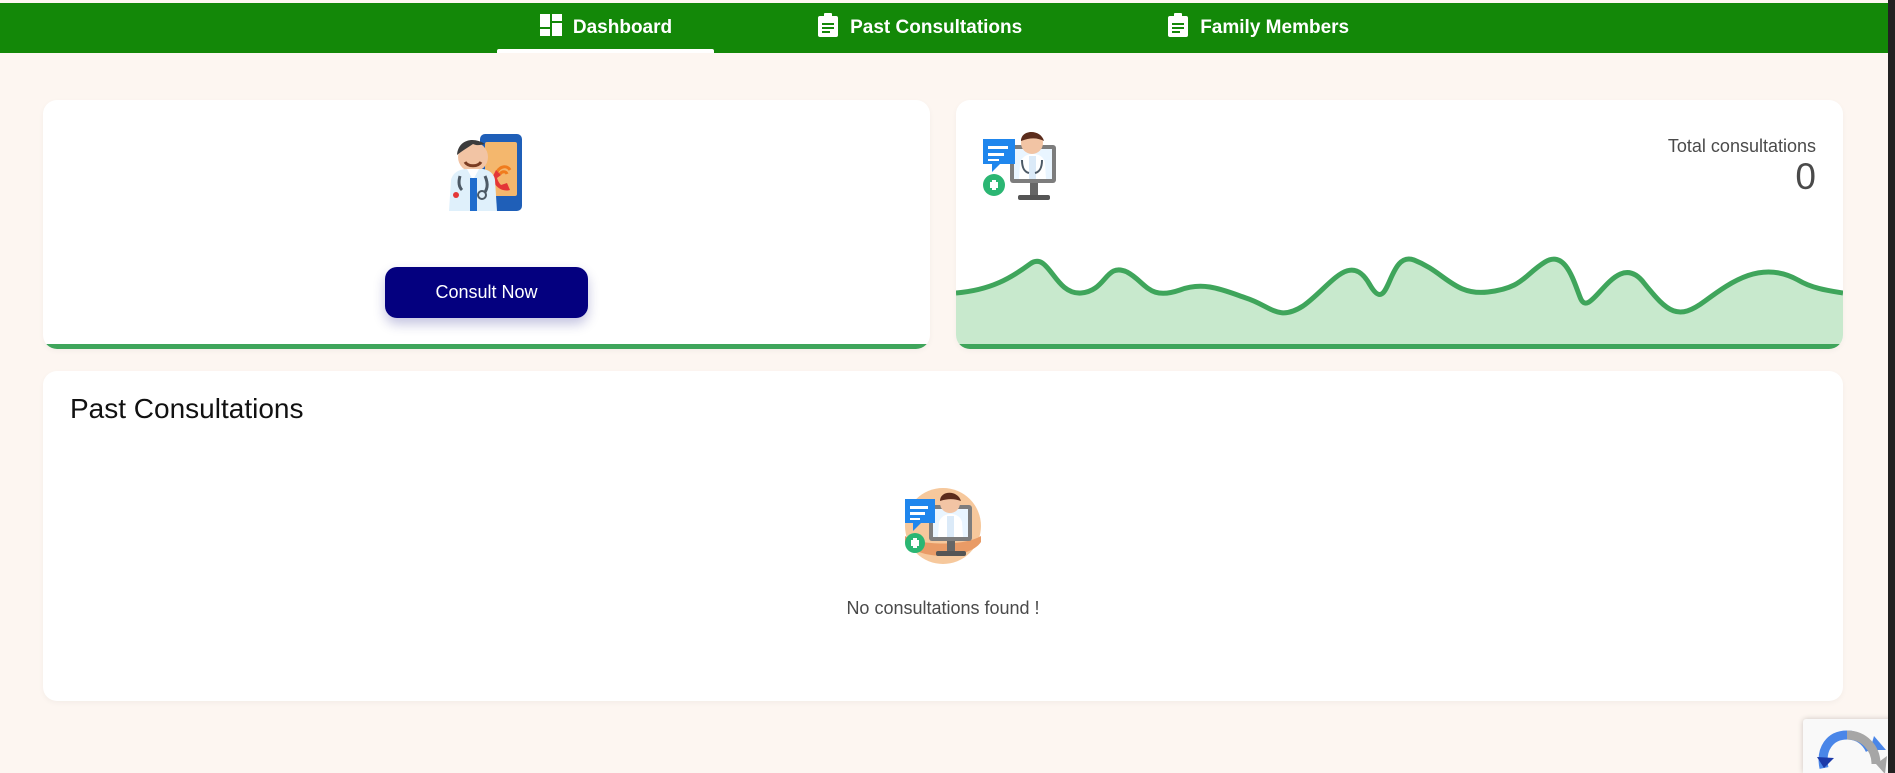 Image resolution: width=1895 pixels, height=773 pixels. Describe the element at coordinates (1852, 751) in the screenshot. I see `recaptcha-icon` at that location.